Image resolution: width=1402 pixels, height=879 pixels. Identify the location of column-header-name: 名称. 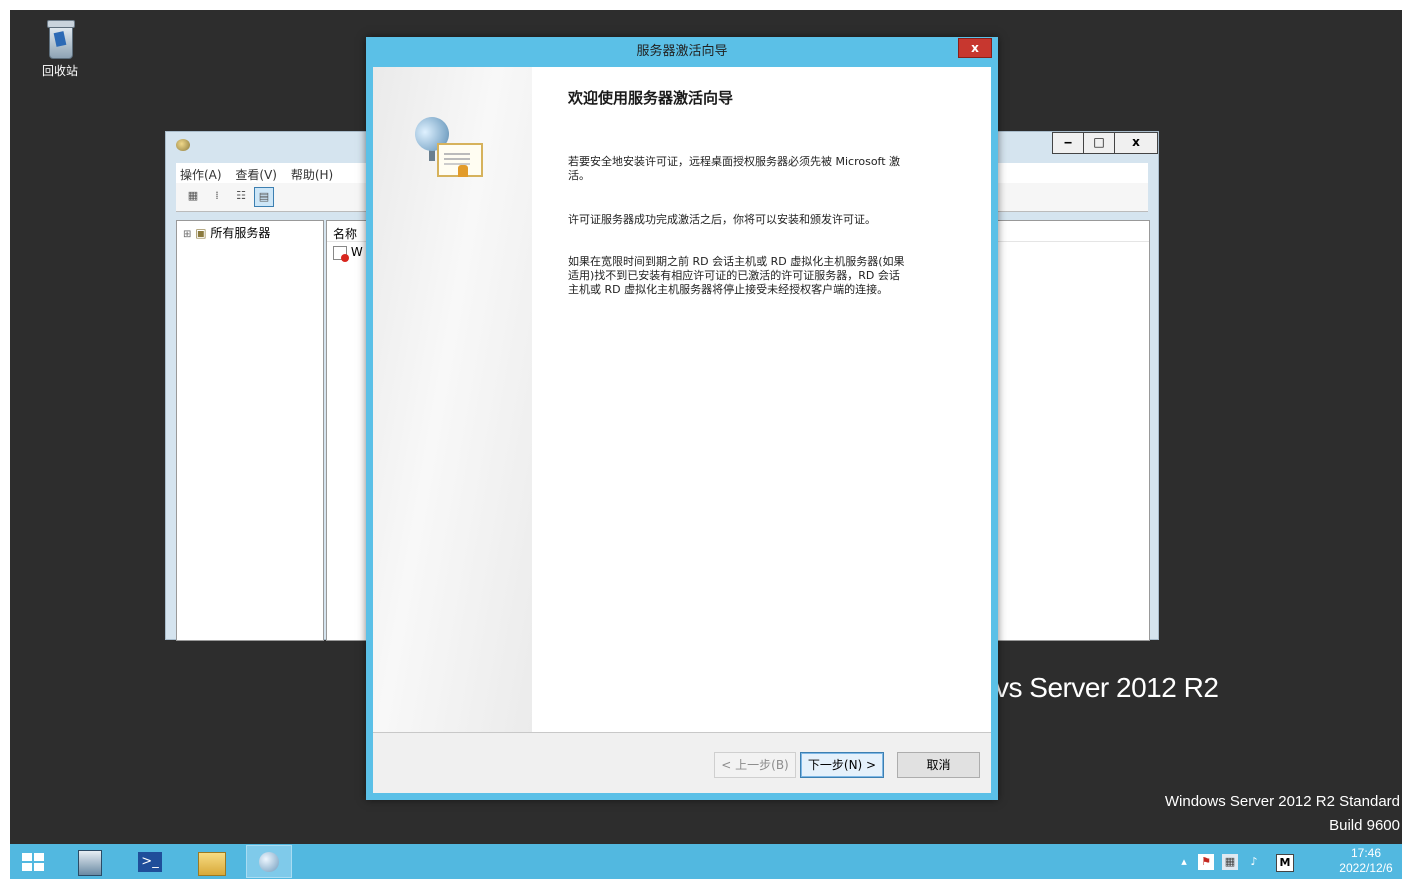
(345, 233).